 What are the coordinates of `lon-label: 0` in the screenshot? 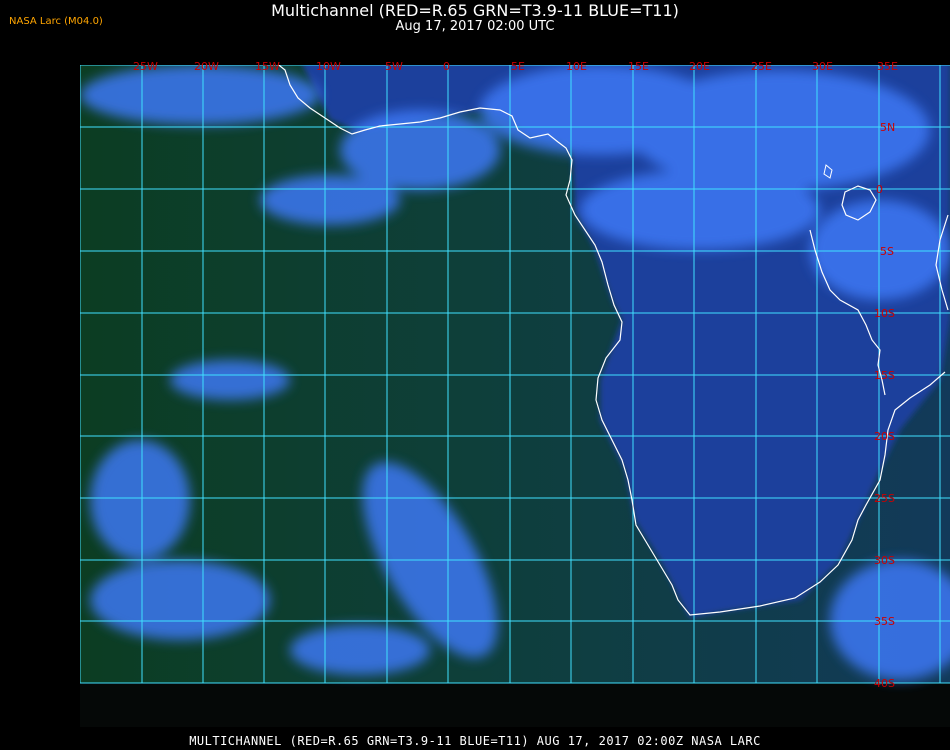 It's located at (446, 66).